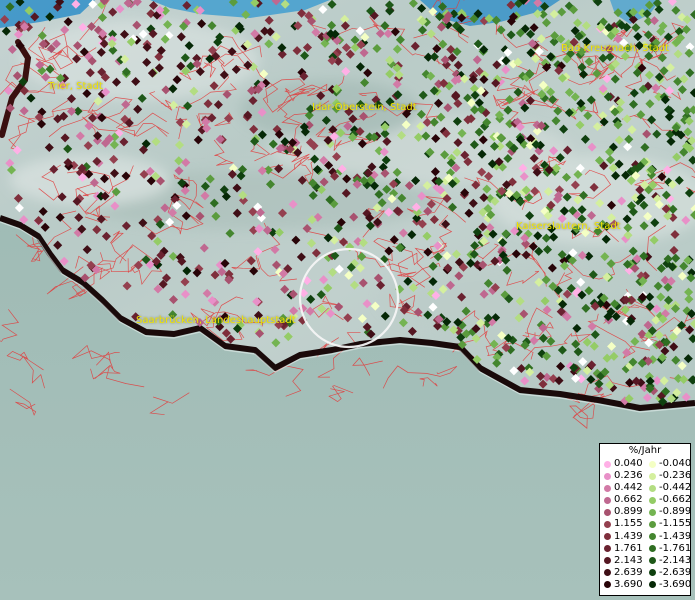 The width and height of the screenshot is (695, 600). What do you see at coordinates (646, 572) in the screenshot?
I see `legend-row: 2.639 -2.639` at bounding box center [646, 572].